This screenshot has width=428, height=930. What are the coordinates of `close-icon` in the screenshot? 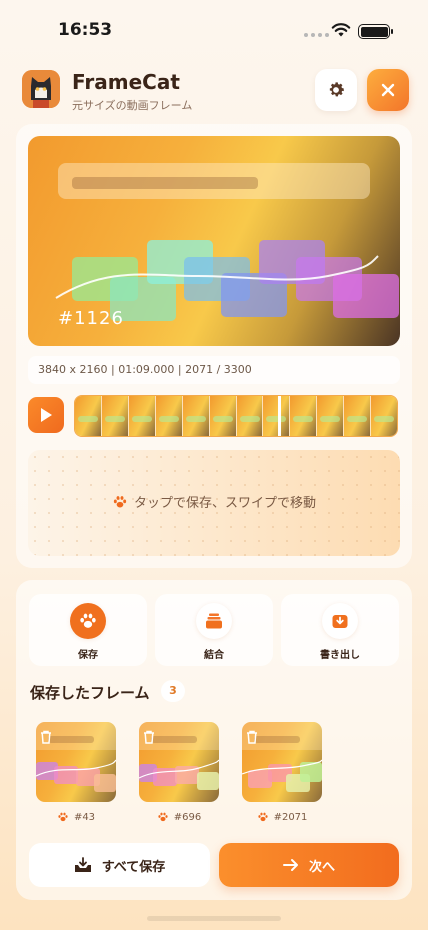 It's located at (388, 90).